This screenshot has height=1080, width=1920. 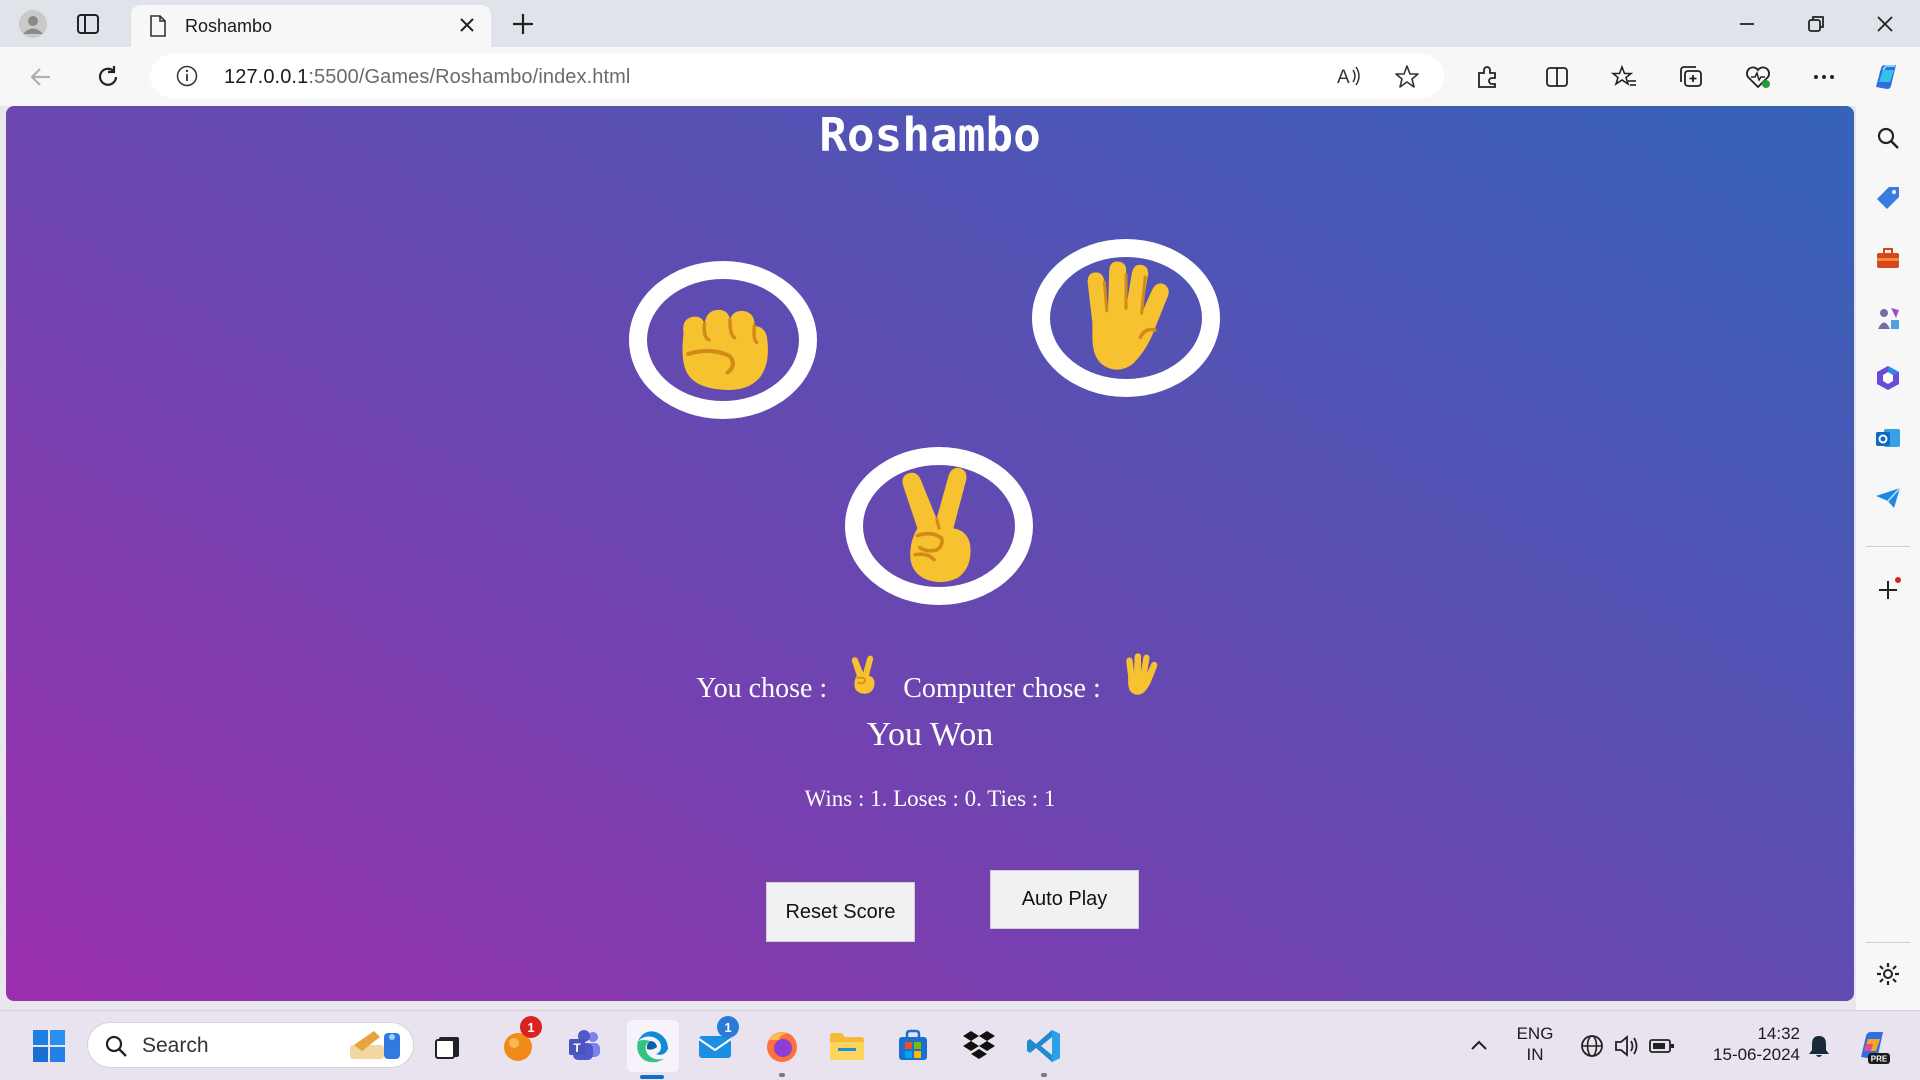 I want to click on favorites-icon, so click(x=1624, y=77).